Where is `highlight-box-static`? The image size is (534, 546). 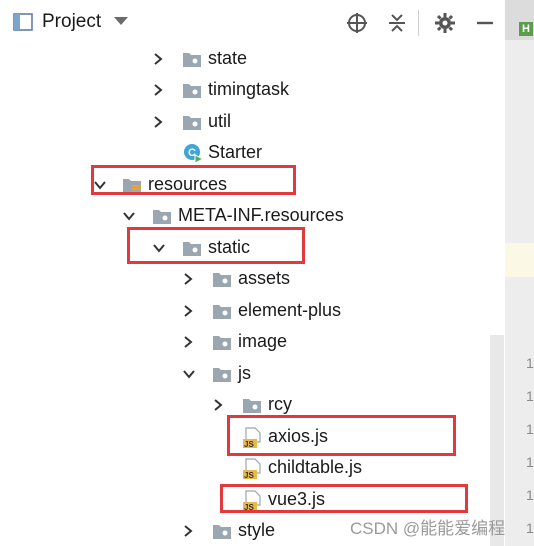 highlight-box-static is located at coordinates (216, 245).